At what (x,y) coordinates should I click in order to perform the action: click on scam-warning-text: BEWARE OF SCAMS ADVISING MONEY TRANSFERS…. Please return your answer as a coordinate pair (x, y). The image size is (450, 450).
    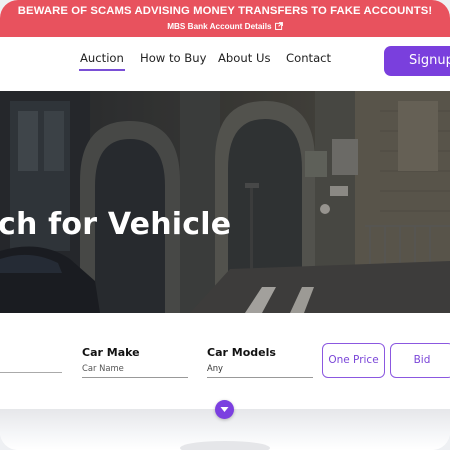
    Looking at the image, I should click on (225, 11).